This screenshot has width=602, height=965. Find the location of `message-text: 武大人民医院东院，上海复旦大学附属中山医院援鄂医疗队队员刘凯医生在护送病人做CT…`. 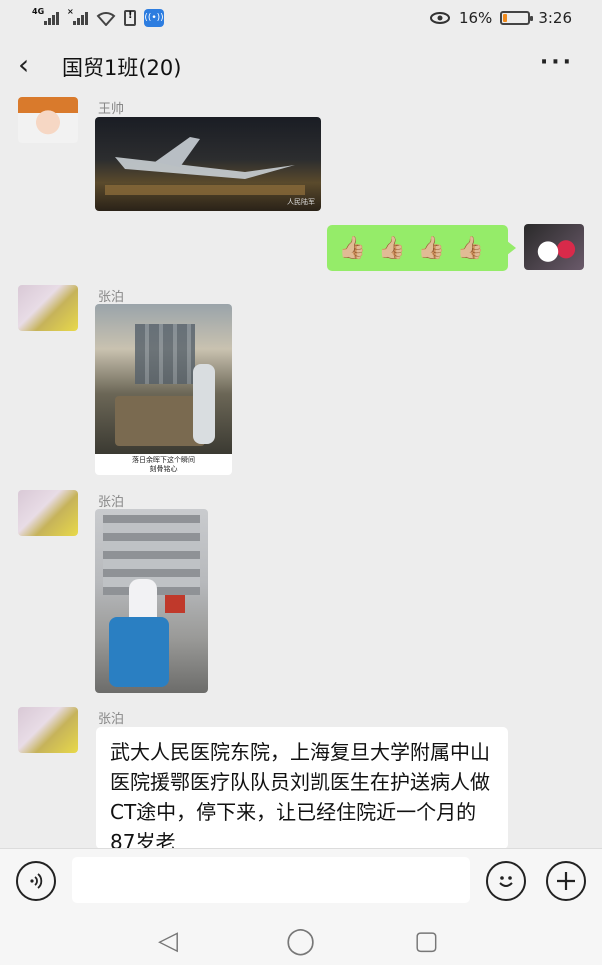

message-text: 武大人民医院东院，上海复旦大学附属中山医院援鄂医疗队队员刘凯医生在护送病人做CT… is located at coordinates (300, 794).